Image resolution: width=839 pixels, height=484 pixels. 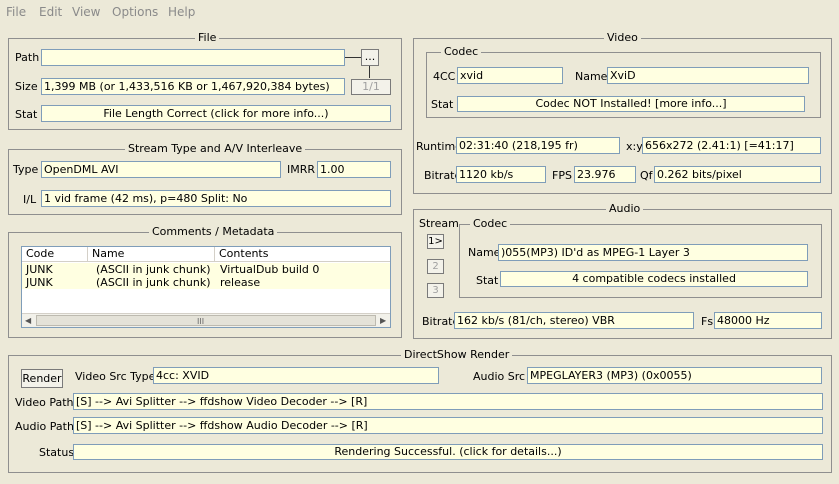 What do you see at coordinates (135, 12) in the screenshot?
I see `menu-options: Options` at bounding box center [135, 12].